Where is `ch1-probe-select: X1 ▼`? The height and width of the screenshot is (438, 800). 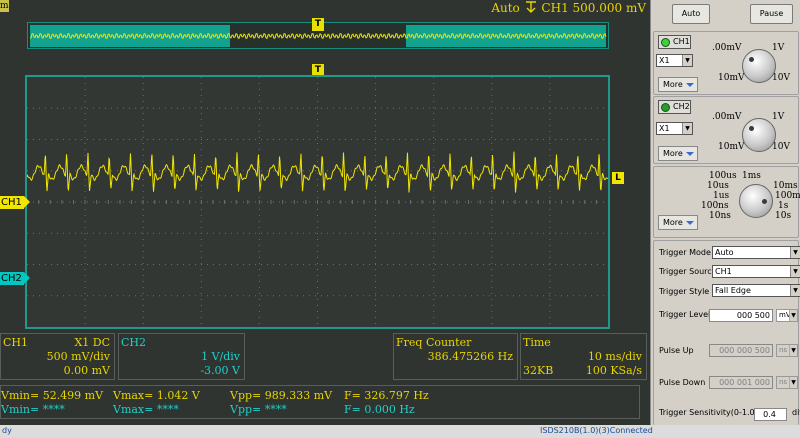
ch1-probe-select: X1 ▼ is located at coordinates (674, 60).